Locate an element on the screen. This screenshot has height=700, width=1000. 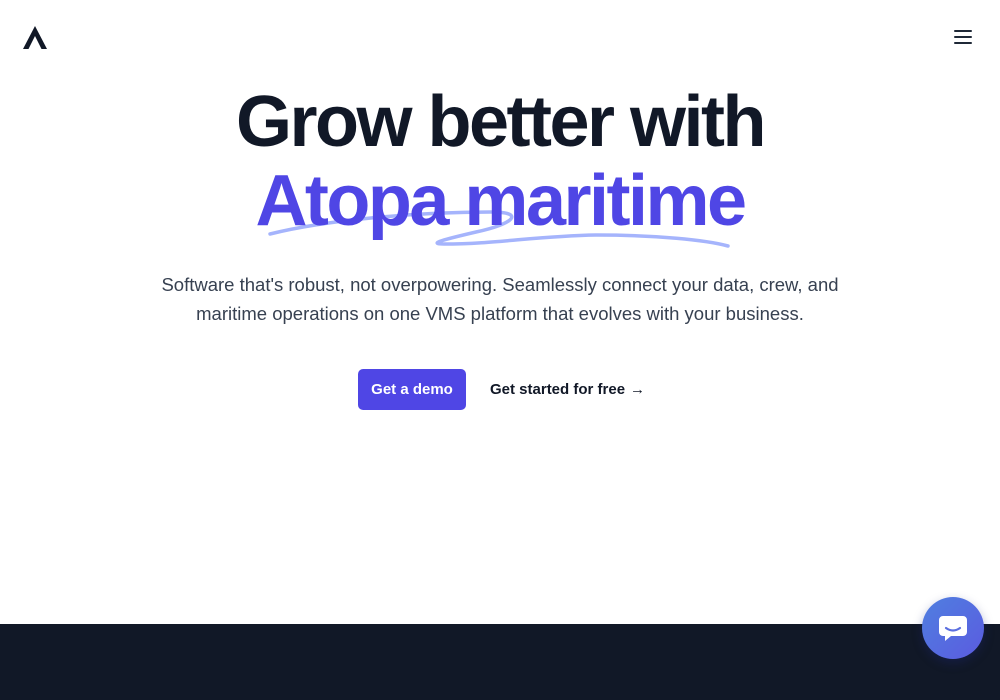
arrow-right-icon: → is located at coordinates (638, 389).